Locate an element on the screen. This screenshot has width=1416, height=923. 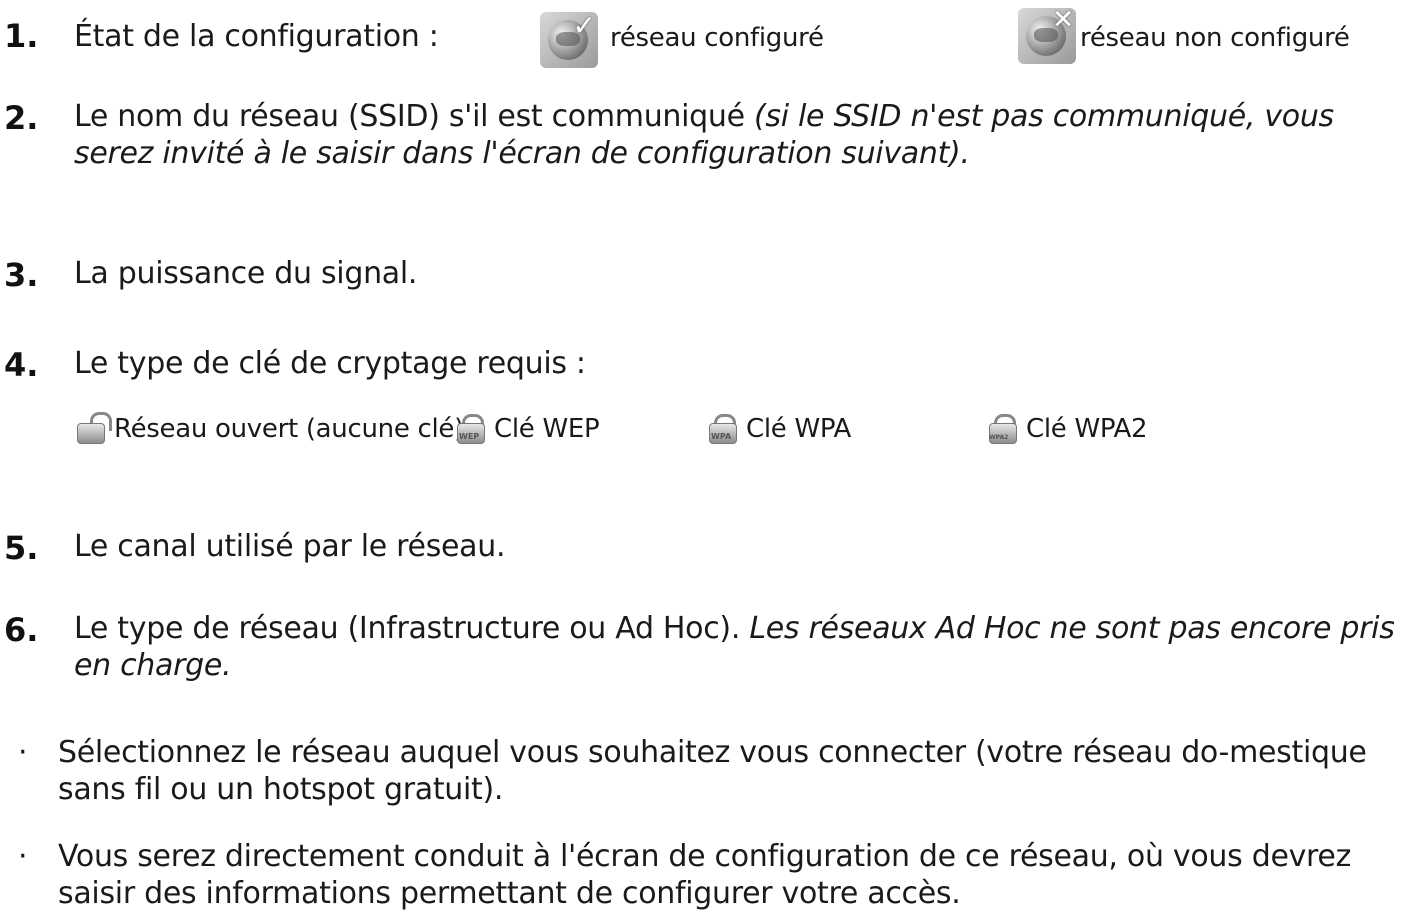
key-wpa: WPA Clé WPA is located at coordinates (778, 429).